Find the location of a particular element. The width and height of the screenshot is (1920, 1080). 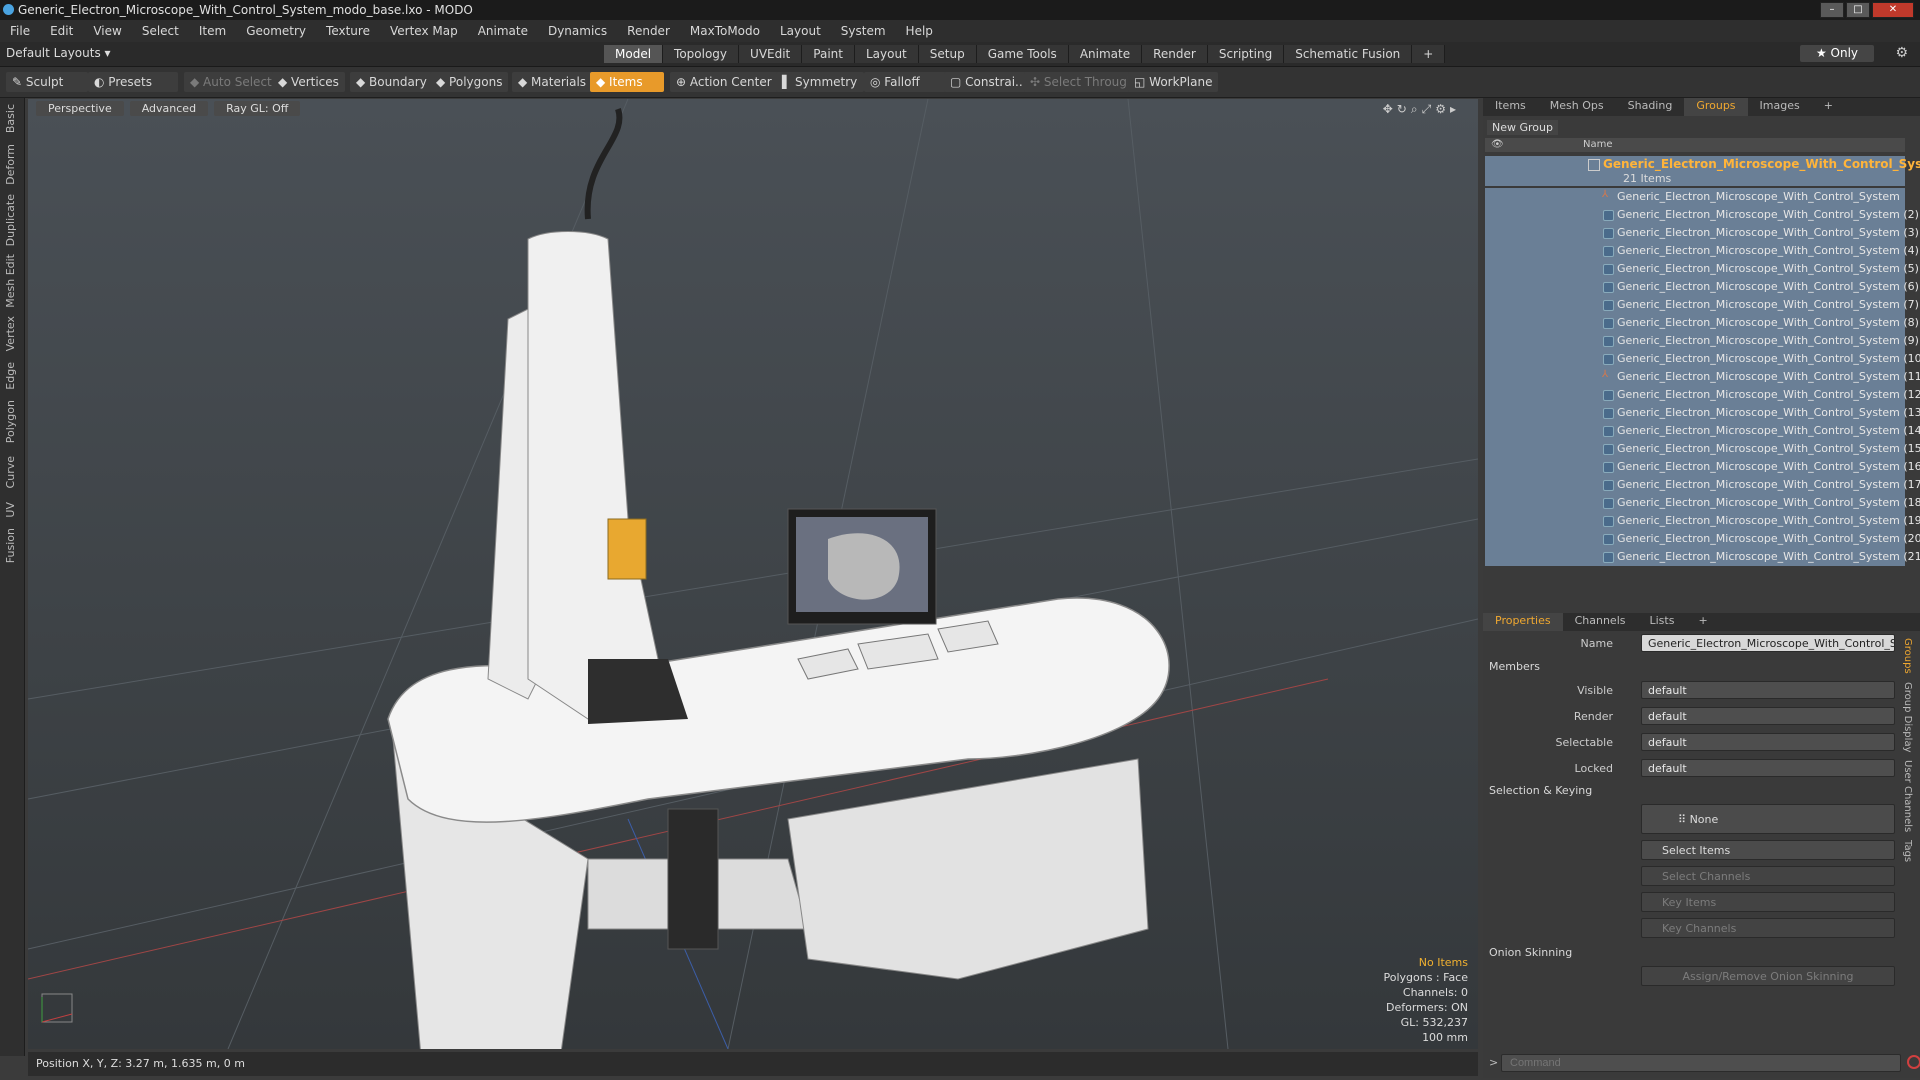

side-tab-user-channels: User Channels is located at coordinates (1907, 796).